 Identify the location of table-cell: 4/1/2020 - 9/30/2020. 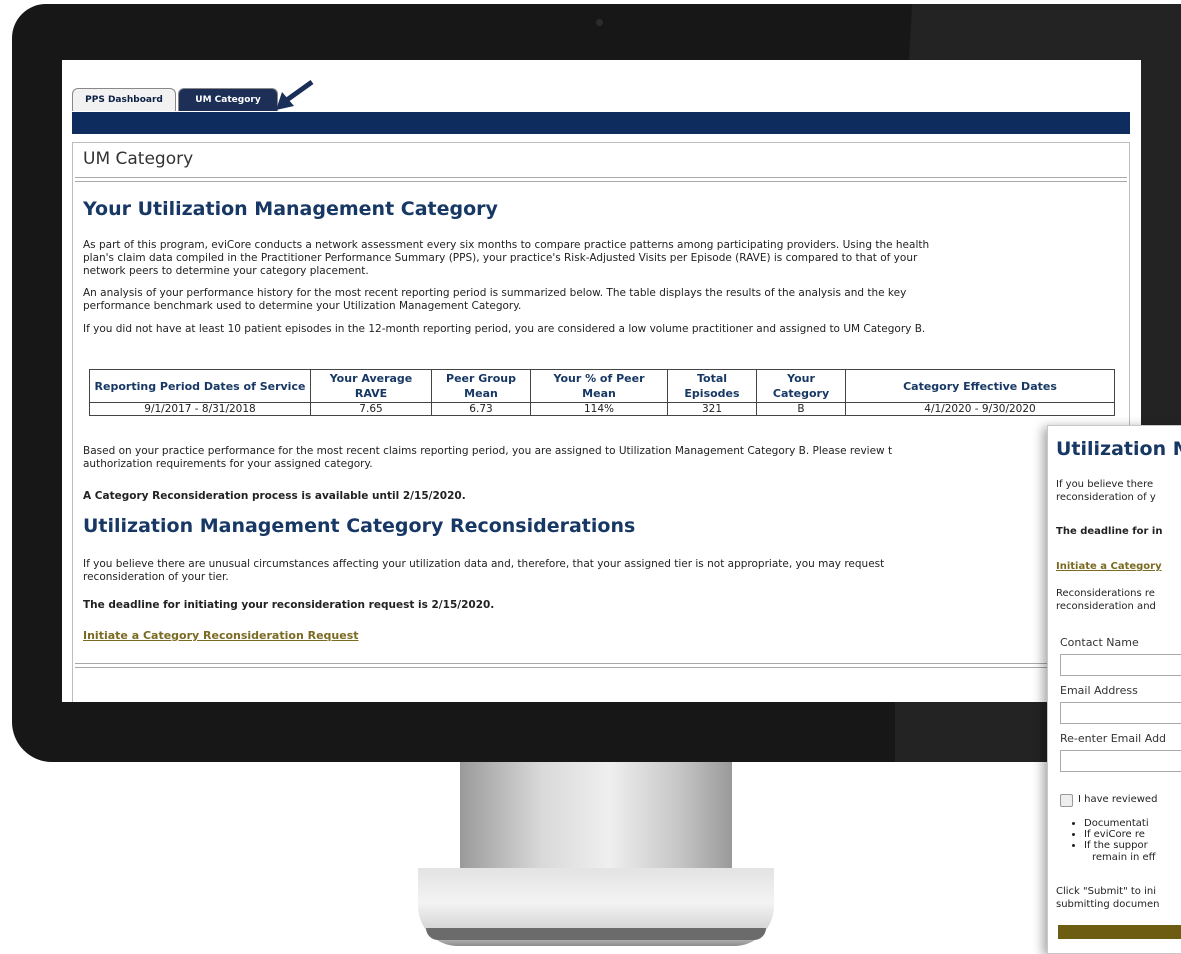
(980, 409).